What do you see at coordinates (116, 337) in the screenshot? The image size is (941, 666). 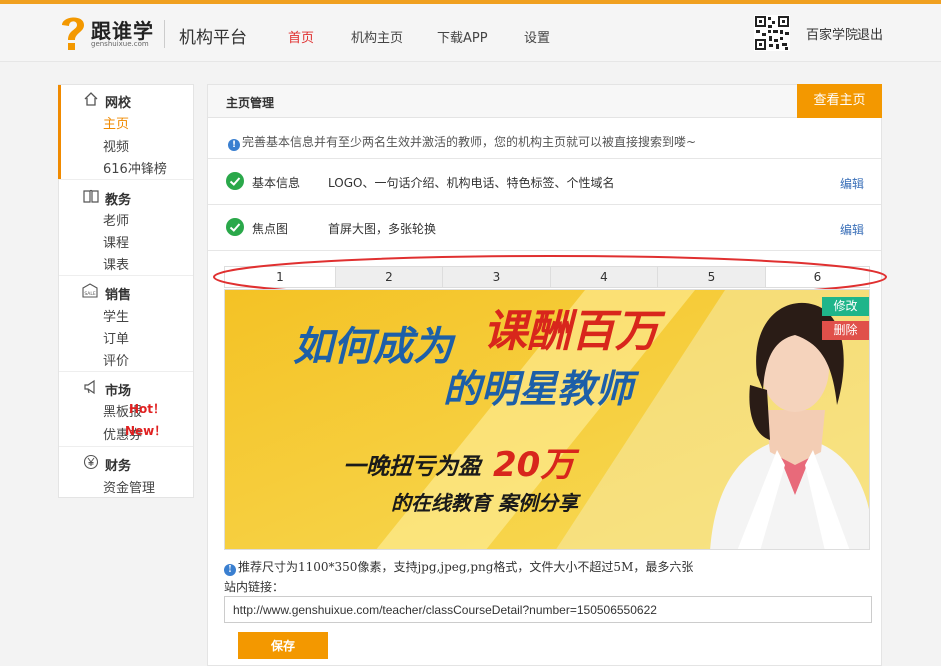 I see `sidebar-item-orders: 订单` at bounding box center [116, 337].